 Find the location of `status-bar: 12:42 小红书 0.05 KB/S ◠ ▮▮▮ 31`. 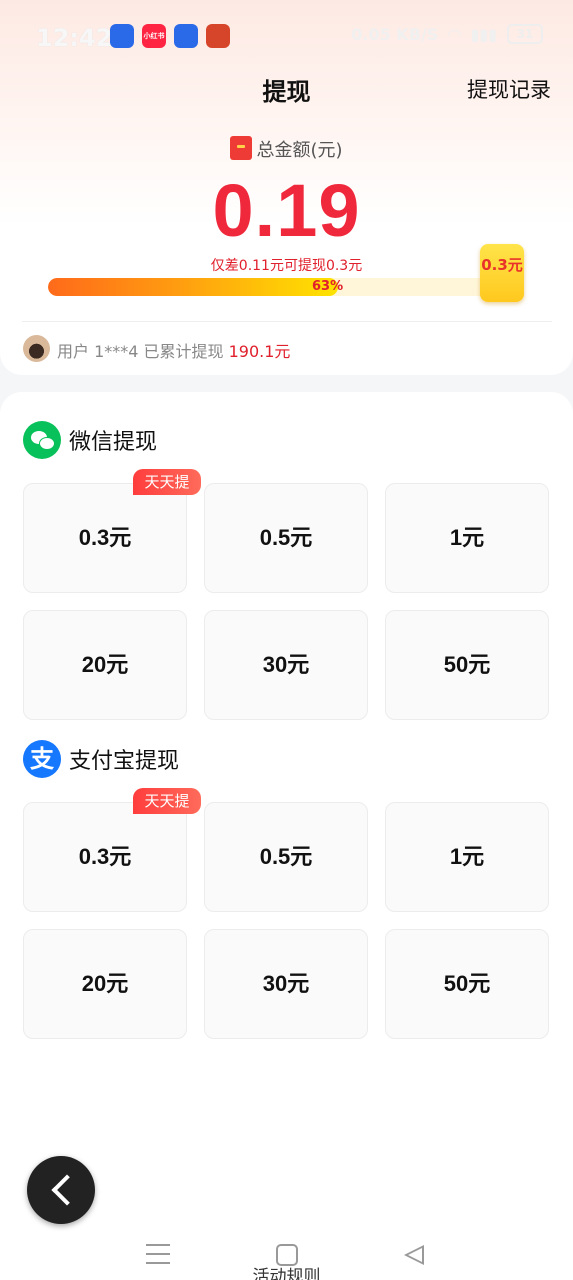

status-bar: 12:42 小红书 0.05 KB/S ◠ ▮▮▮ 31 is located at coordinates (286, 37).